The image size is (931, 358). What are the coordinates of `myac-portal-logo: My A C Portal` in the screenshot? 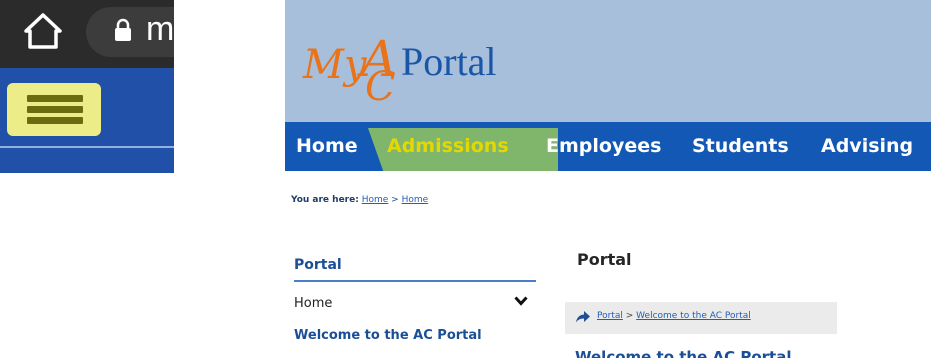 It's located at (453, 69).